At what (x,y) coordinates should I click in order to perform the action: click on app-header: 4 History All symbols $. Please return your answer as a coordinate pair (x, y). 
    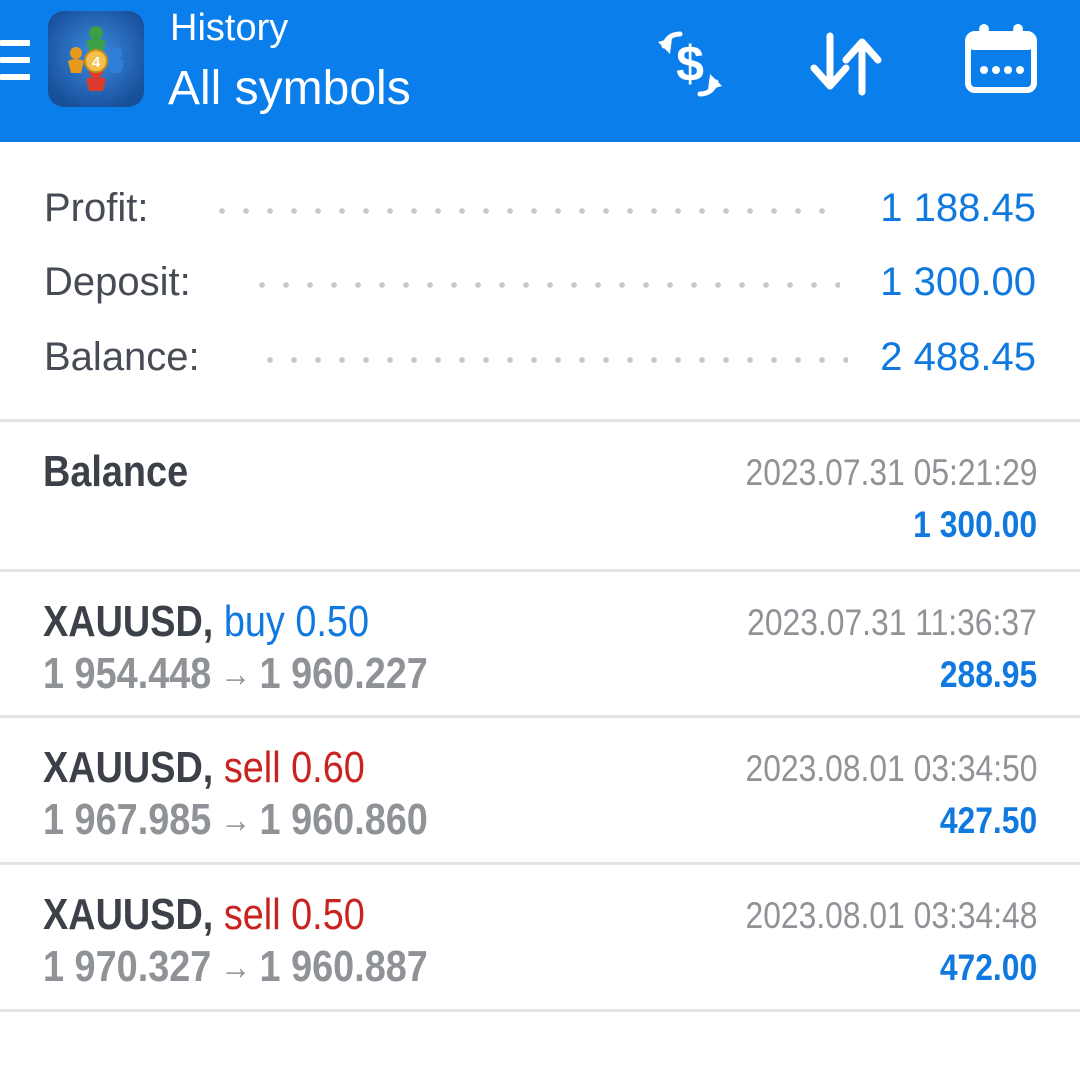
    Looking at the image, I should click on (540, 71).